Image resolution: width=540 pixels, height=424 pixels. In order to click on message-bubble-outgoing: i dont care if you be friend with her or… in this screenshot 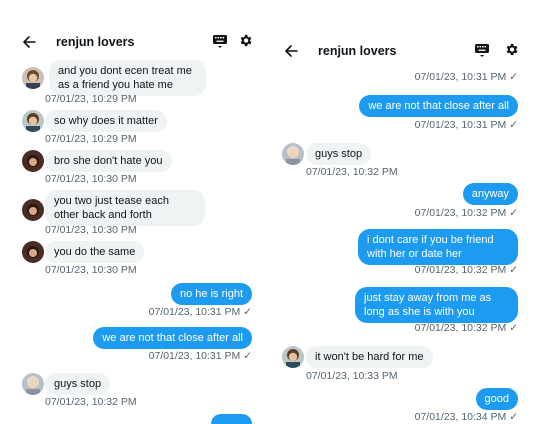, I will do `click(438, 247)`.